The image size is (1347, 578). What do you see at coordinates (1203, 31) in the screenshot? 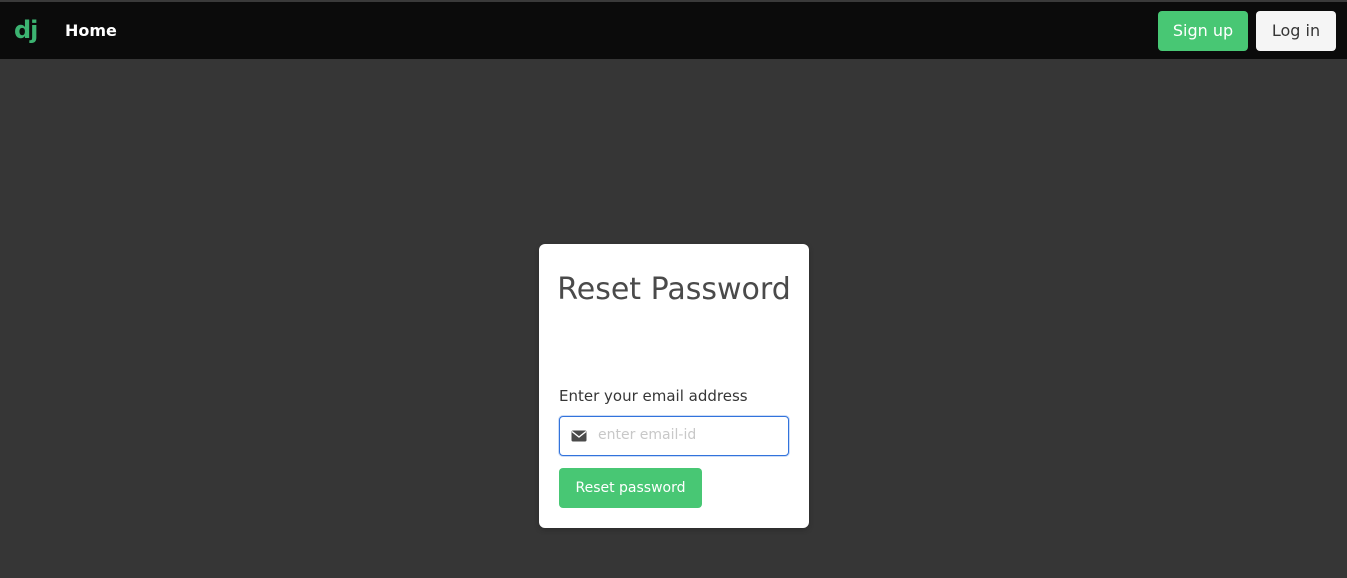
I see `signup-button: Sign up` at bounding box center [1203, 31].